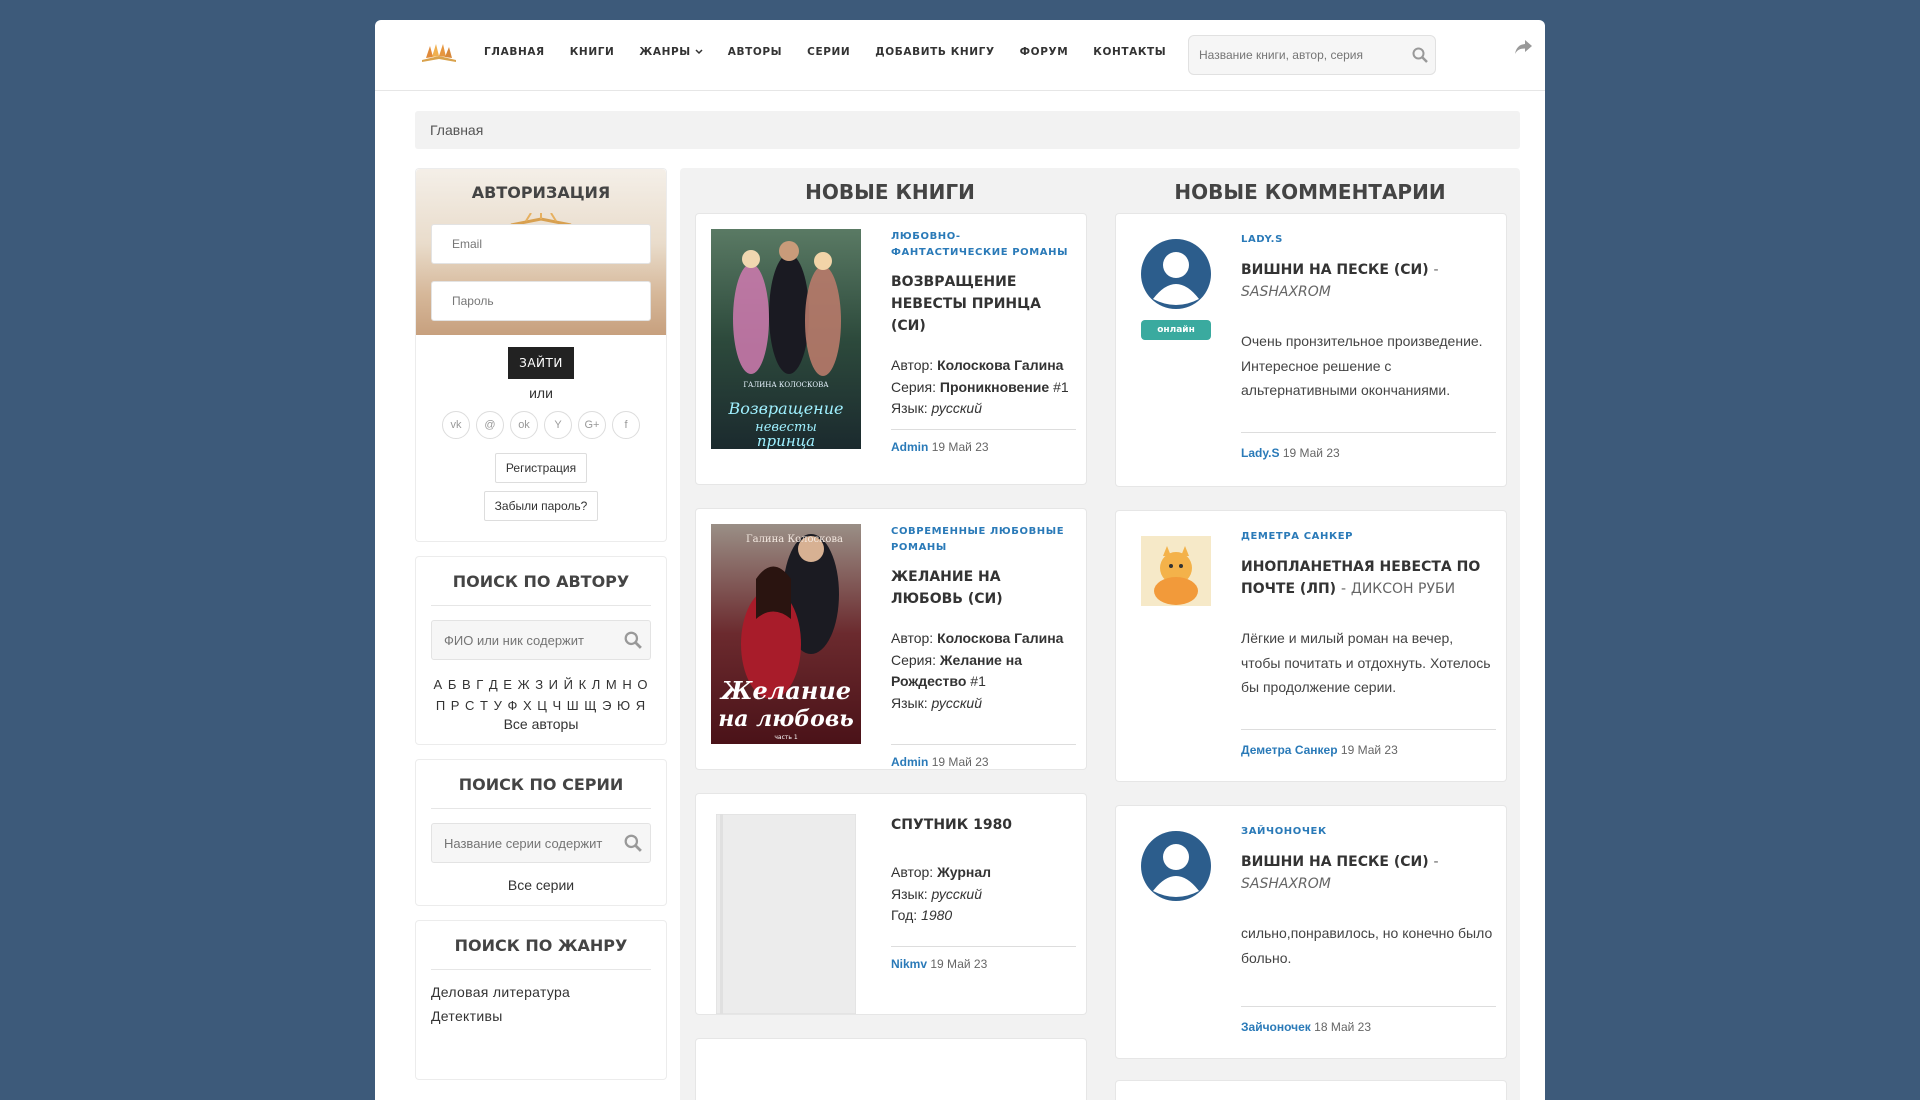 The width and height of the screenshot is (1920, 1100). I want to click on comment-user-tag: ДЕМЕТРА САНКЕР, so click(1368, 536).